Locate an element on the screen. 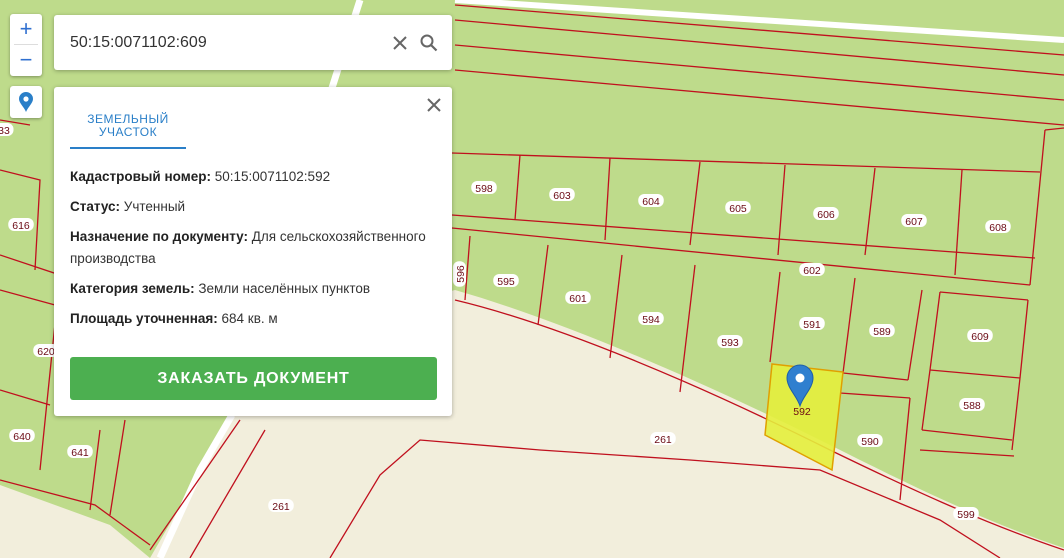  plot-label-616: 616 is located at coordinates (21, 225).